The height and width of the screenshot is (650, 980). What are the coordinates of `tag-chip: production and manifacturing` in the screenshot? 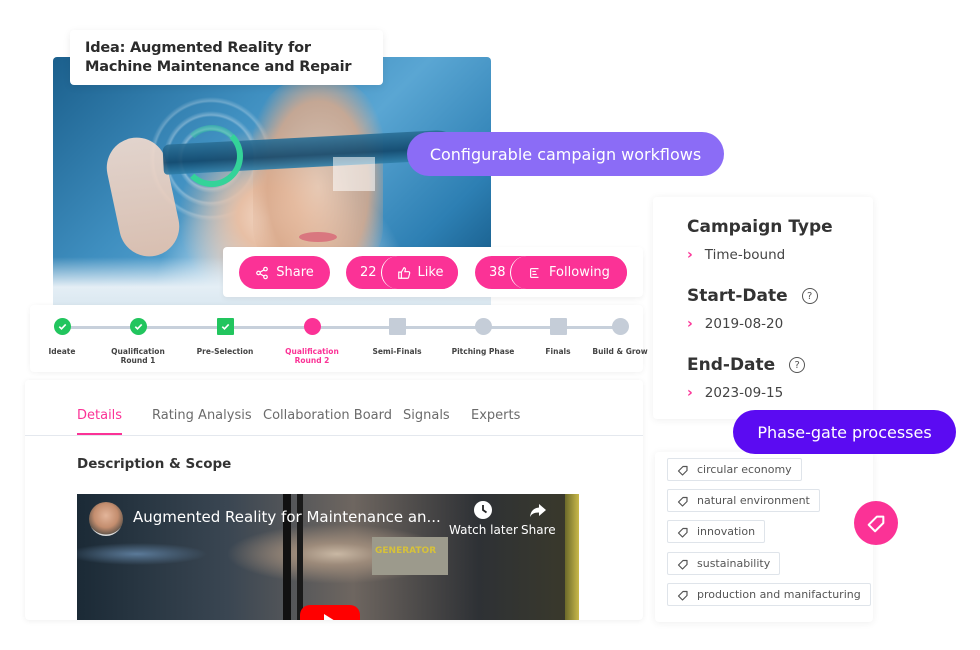 It's located at (769, 594).